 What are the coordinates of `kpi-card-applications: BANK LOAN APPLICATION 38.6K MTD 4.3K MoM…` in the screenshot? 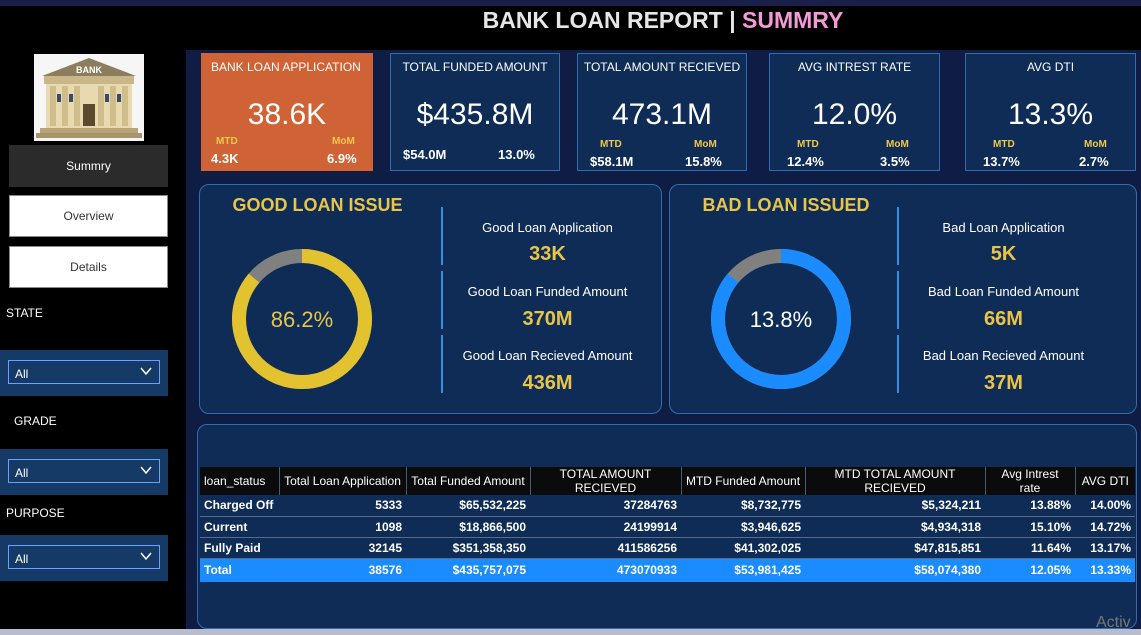 It's located at (287, 112).